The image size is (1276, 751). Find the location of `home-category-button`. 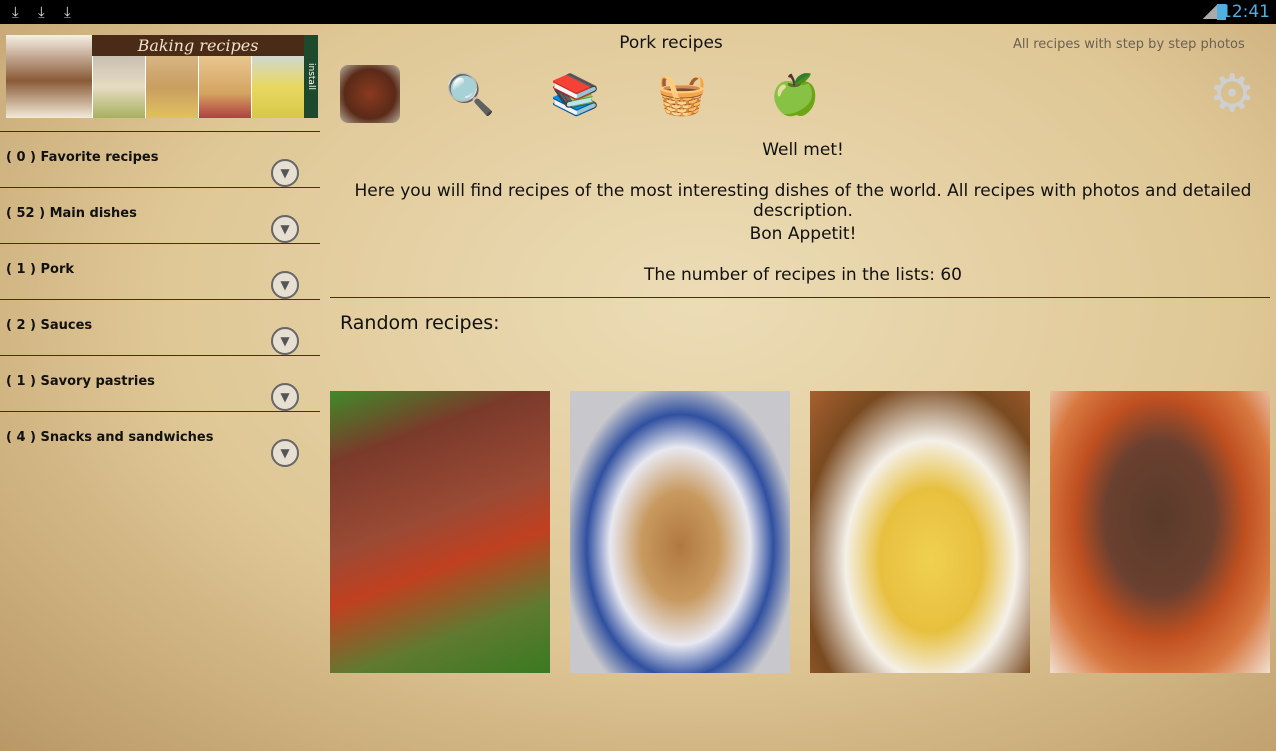

home-category-button is located at coordinates (370, 94).